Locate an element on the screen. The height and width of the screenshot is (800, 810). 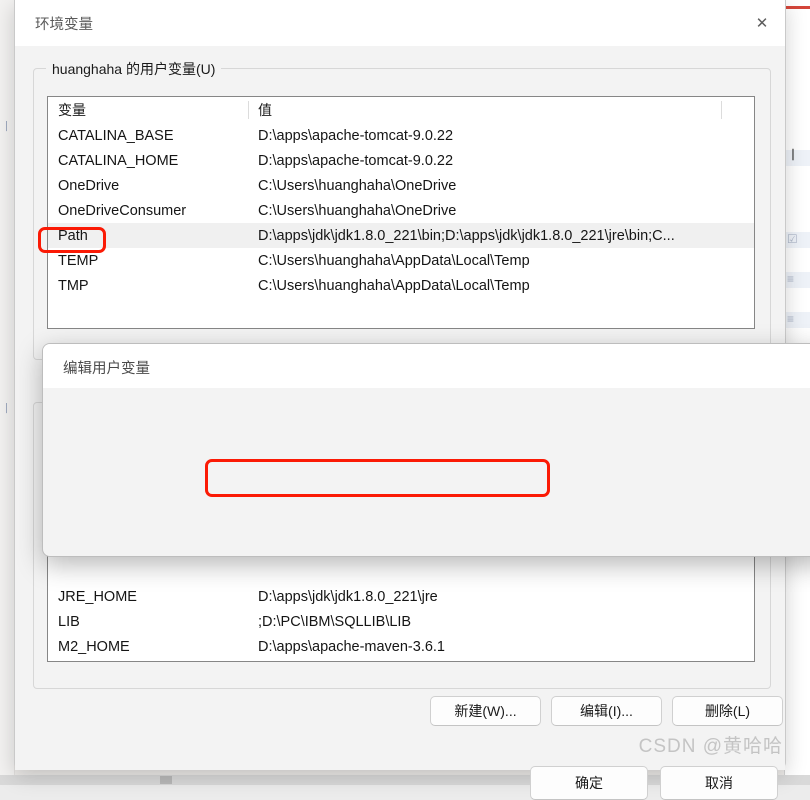
close-icon: ✕ is located at coordinates (762, 23).